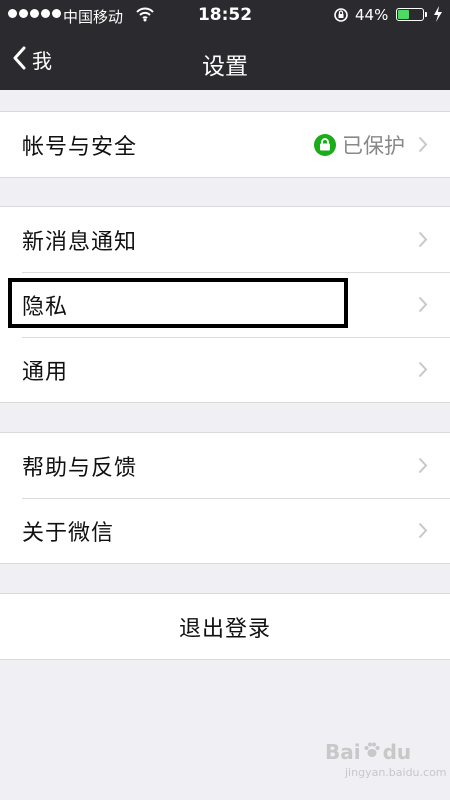 The image size is (450, 800). What do you see at coordinates (396, 772) in the screenshot?
I see `watermark-url: jingyan.baidu.com` at bounding box center [396, 772].